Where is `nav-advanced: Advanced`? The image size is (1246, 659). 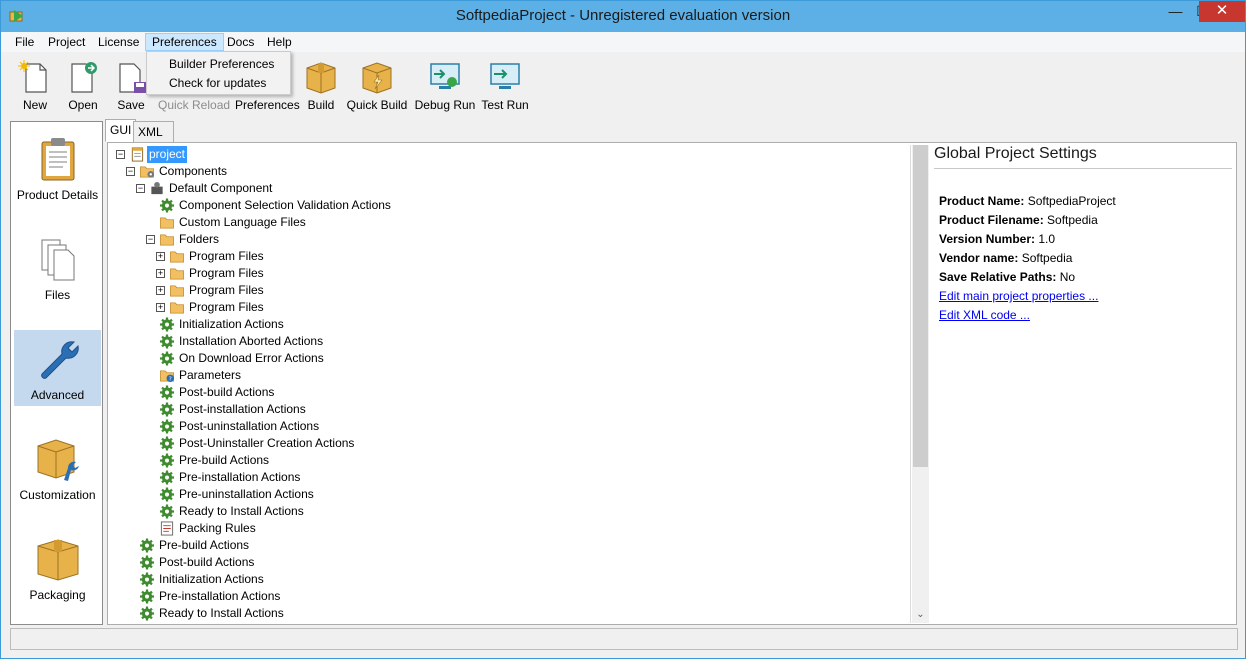 nav-advanced: Advanced is located at coordinates (57, 368).